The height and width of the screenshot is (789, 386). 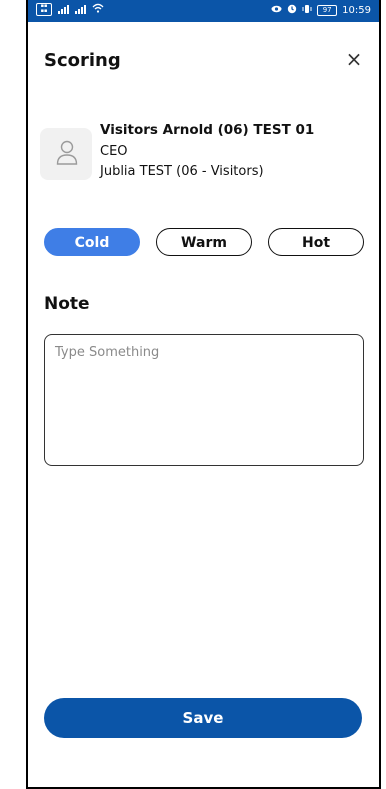 I want to click on score-hot-button: Hot, so click(x=316, y=242).